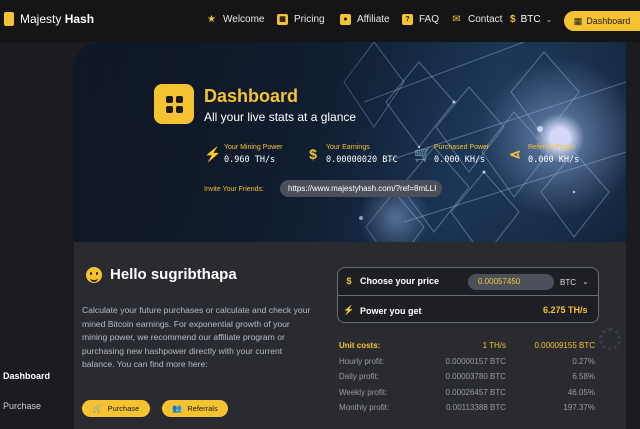 The width and height of the screenshot is (640, 429). Describe the element at coordinates (177, 408) in the screenshot. I see `users-icon: 👥` at that location.